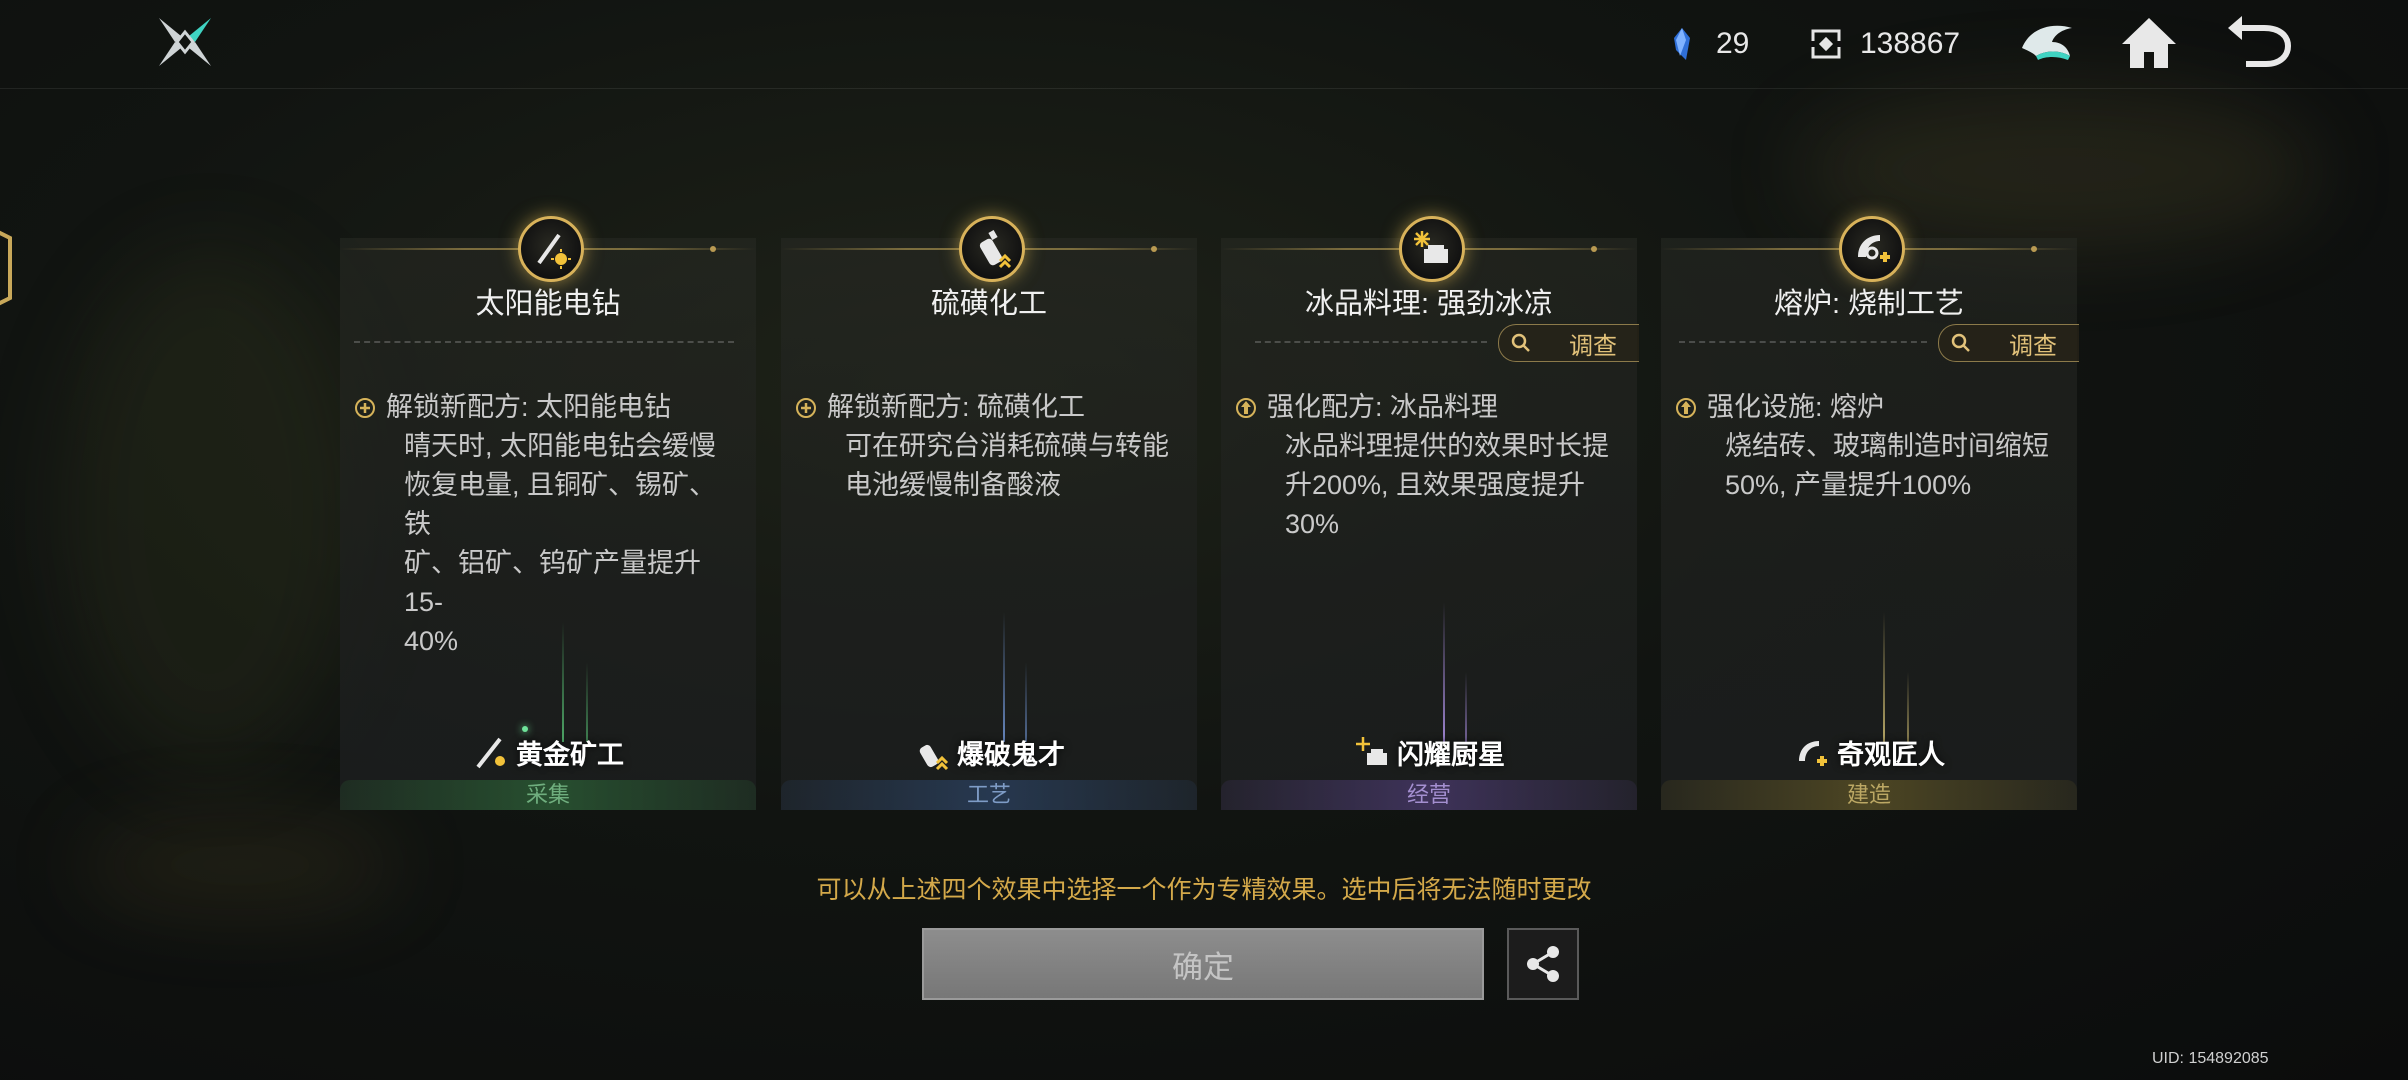  Describe the element at coordinates (185, 42) in the screenshot. I see `shuriken-logo-icon` at that location.